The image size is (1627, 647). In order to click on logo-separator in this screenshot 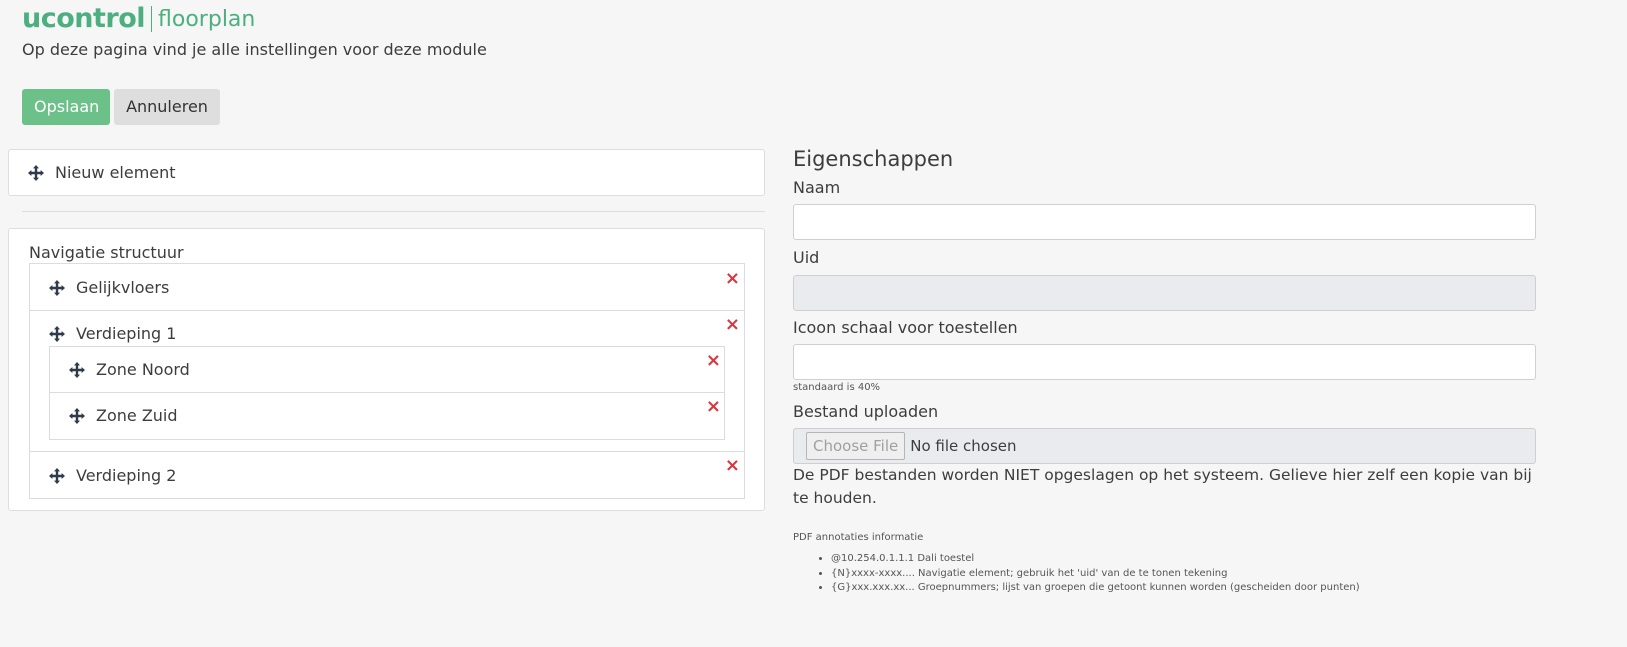, I will do `click(152, 19)`.